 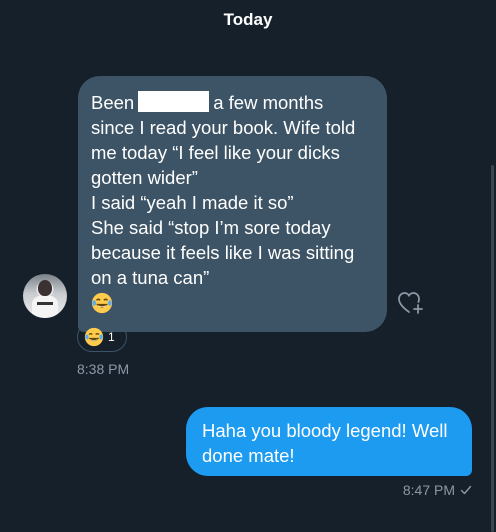 What do you see at coordinates (215, 152) in the screenshot?
I see `message-line: me today “I feel like your dicks` at bounding box center [215, 152].